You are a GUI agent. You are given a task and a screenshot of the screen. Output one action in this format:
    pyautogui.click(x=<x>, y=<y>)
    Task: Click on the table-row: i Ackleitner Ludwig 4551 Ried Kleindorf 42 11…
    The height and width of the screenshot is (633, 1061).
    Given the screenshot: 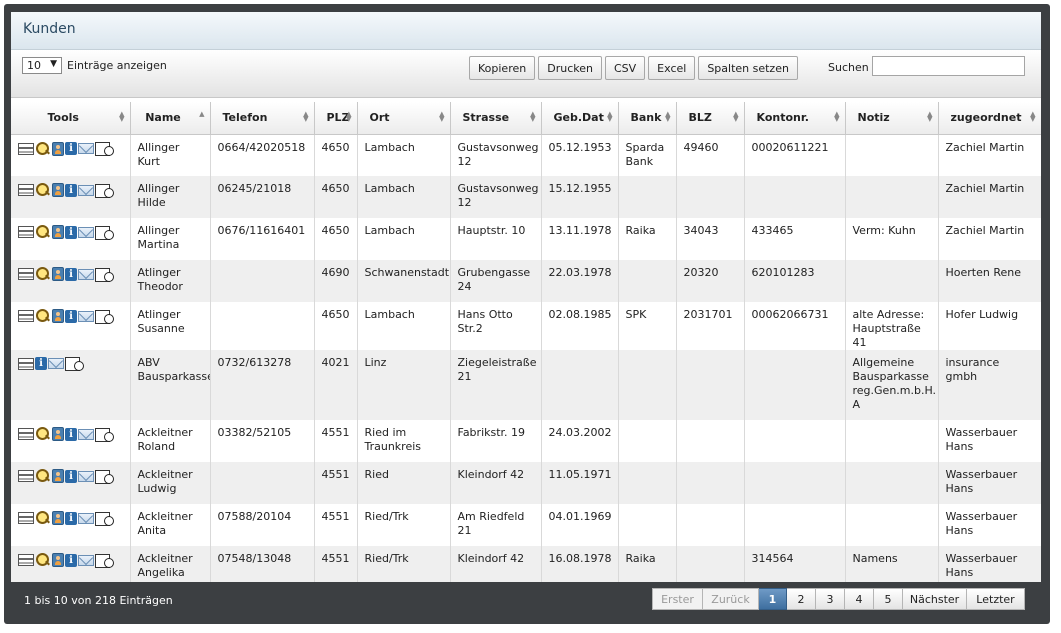 What is the action you would take?
    pyautogui.click(x=526, y=483)
    